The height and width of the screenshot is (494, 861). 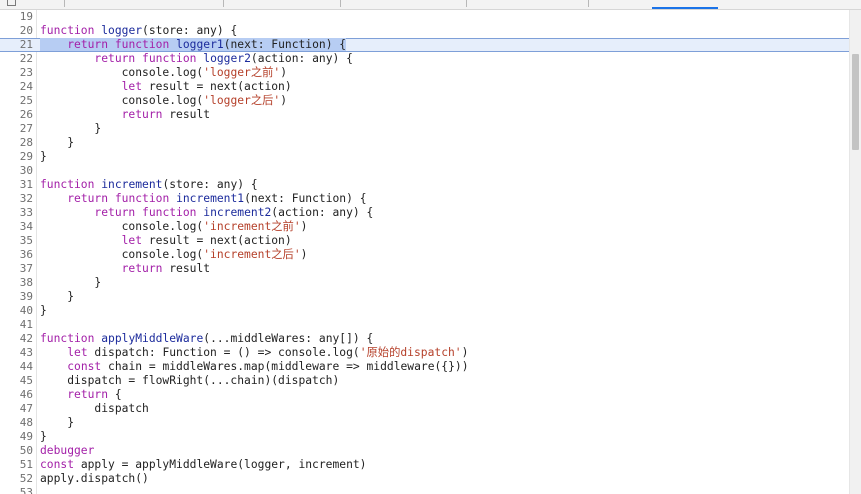 I want to click on vertical-scrollbar, so click(x=855, y=252).